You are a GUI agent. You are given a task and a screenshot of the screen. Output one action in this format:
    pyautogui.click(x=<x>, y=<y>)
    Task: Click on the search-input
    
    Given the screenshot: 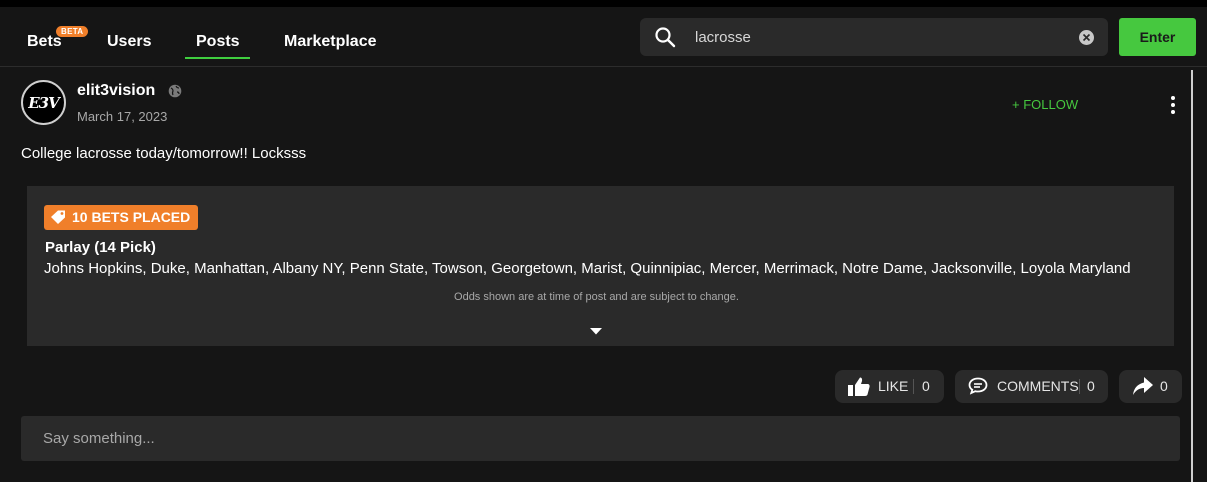 What is the action you would take?
    pyautogui.click(x=885, y=37)
    